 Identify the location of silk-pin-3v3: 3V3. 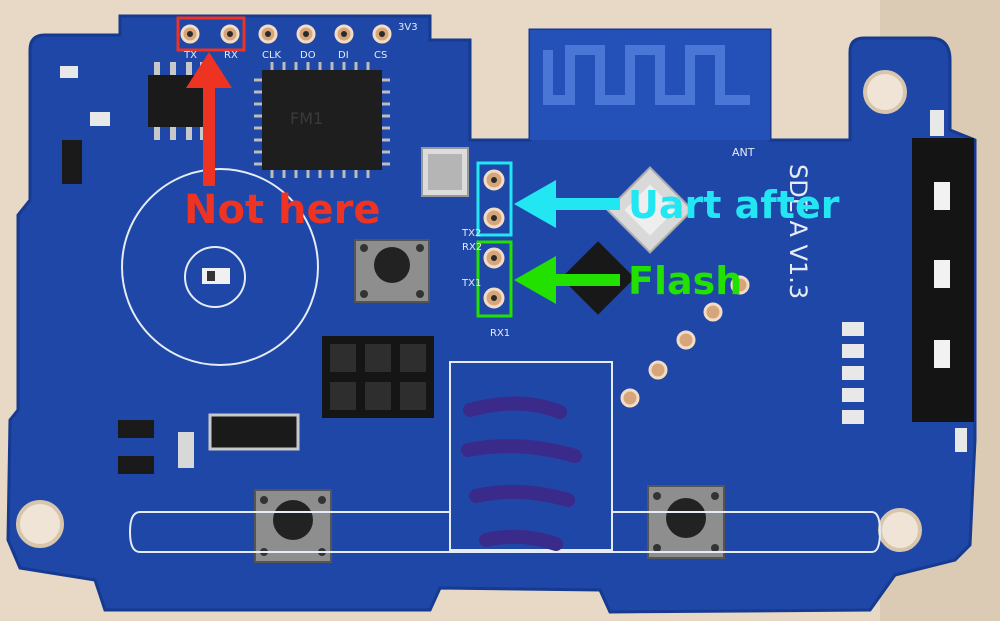
(408, 27).